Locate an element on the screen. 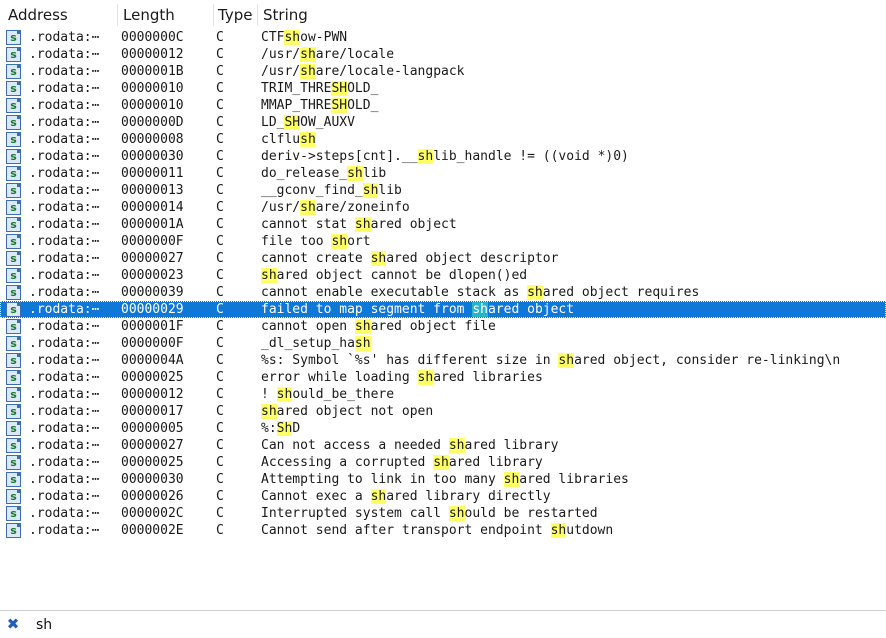  close-icon: ✖ is located at coordinates (13, 624).